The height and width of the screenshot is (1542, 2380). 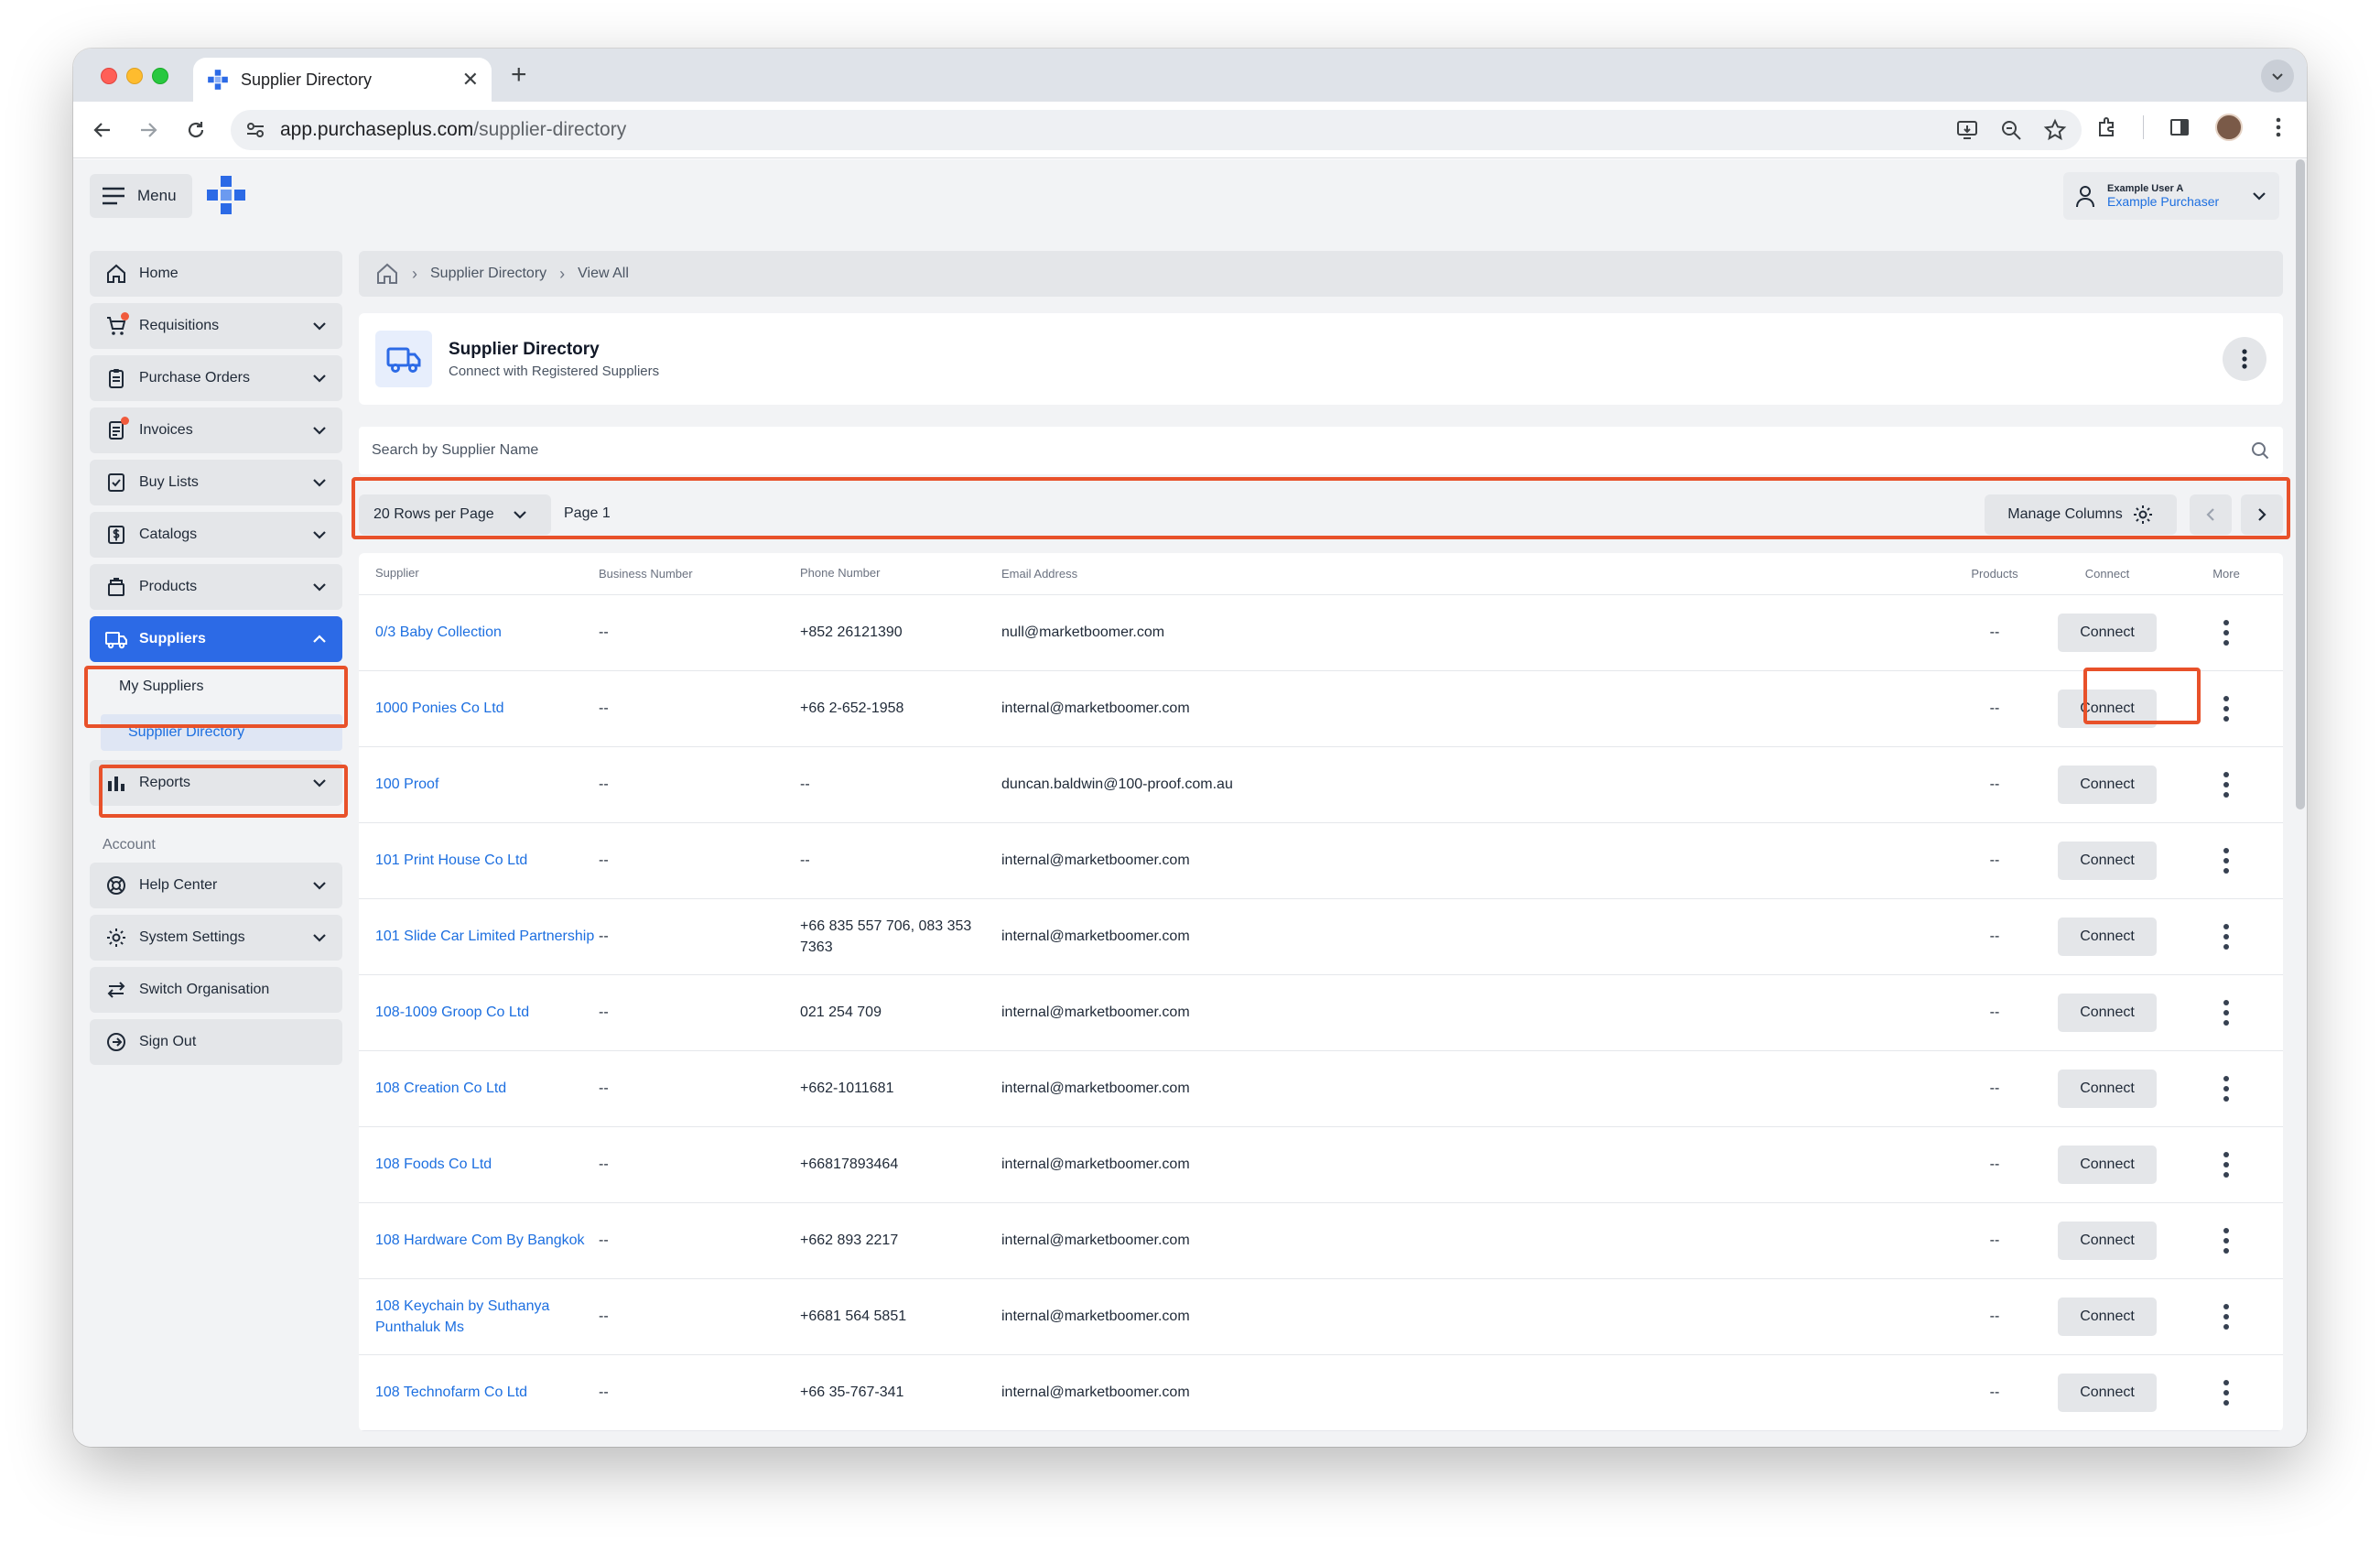 I want to click on sidebar-item-sign-out: Sign Out, so click(x=216, y=1042).